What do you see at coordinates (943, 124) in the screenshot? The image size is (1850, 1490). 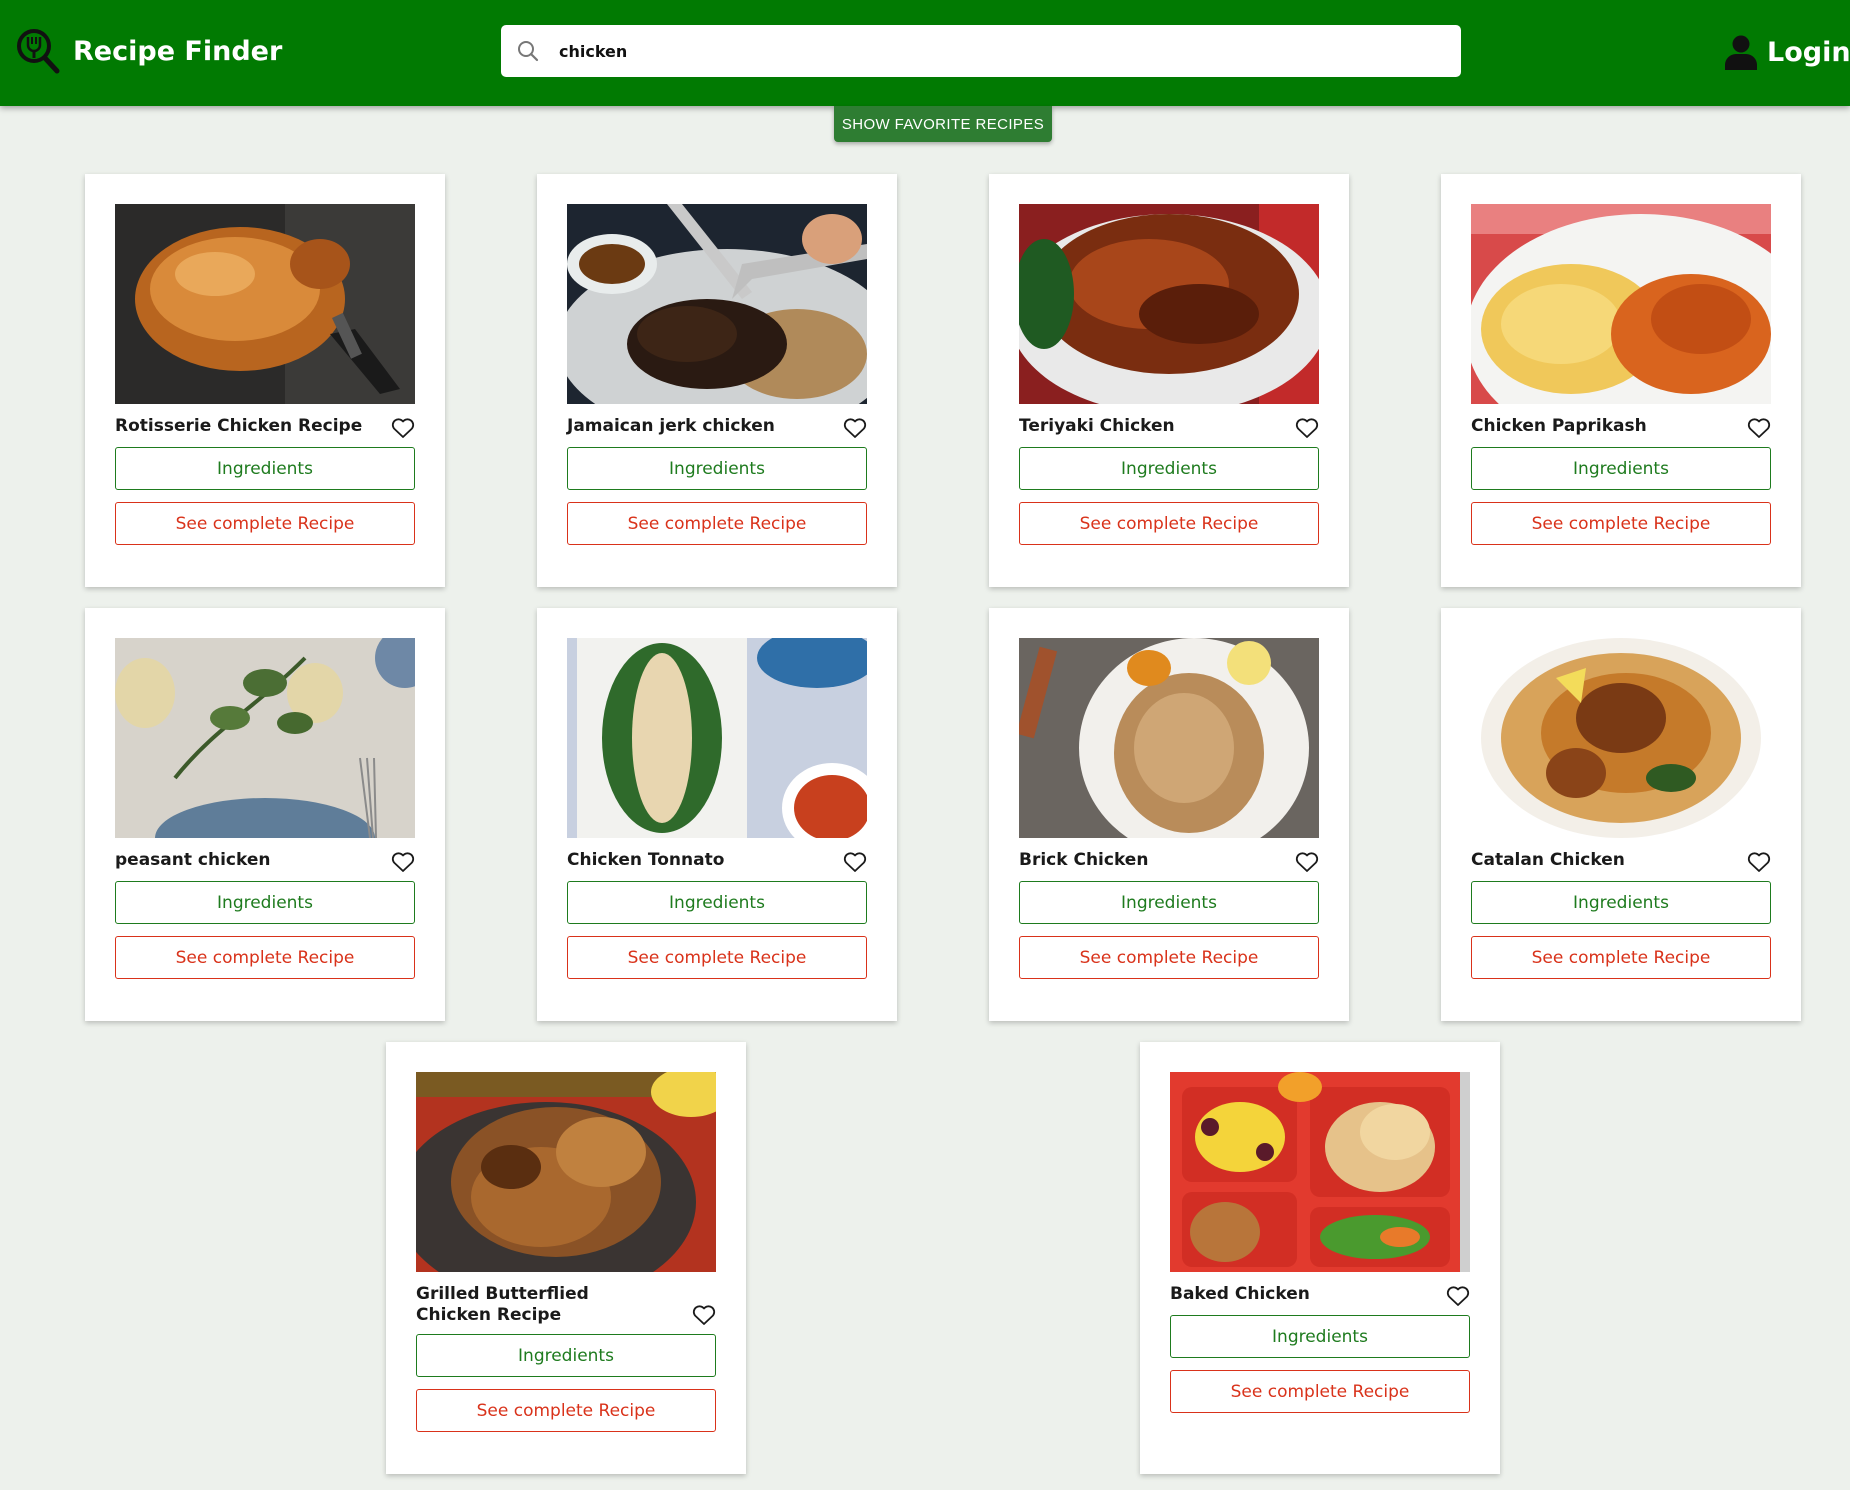 I see `show-favorite-recipes-button: SHOW FAVORITE RECIPES` at bounding box center [943, 124].